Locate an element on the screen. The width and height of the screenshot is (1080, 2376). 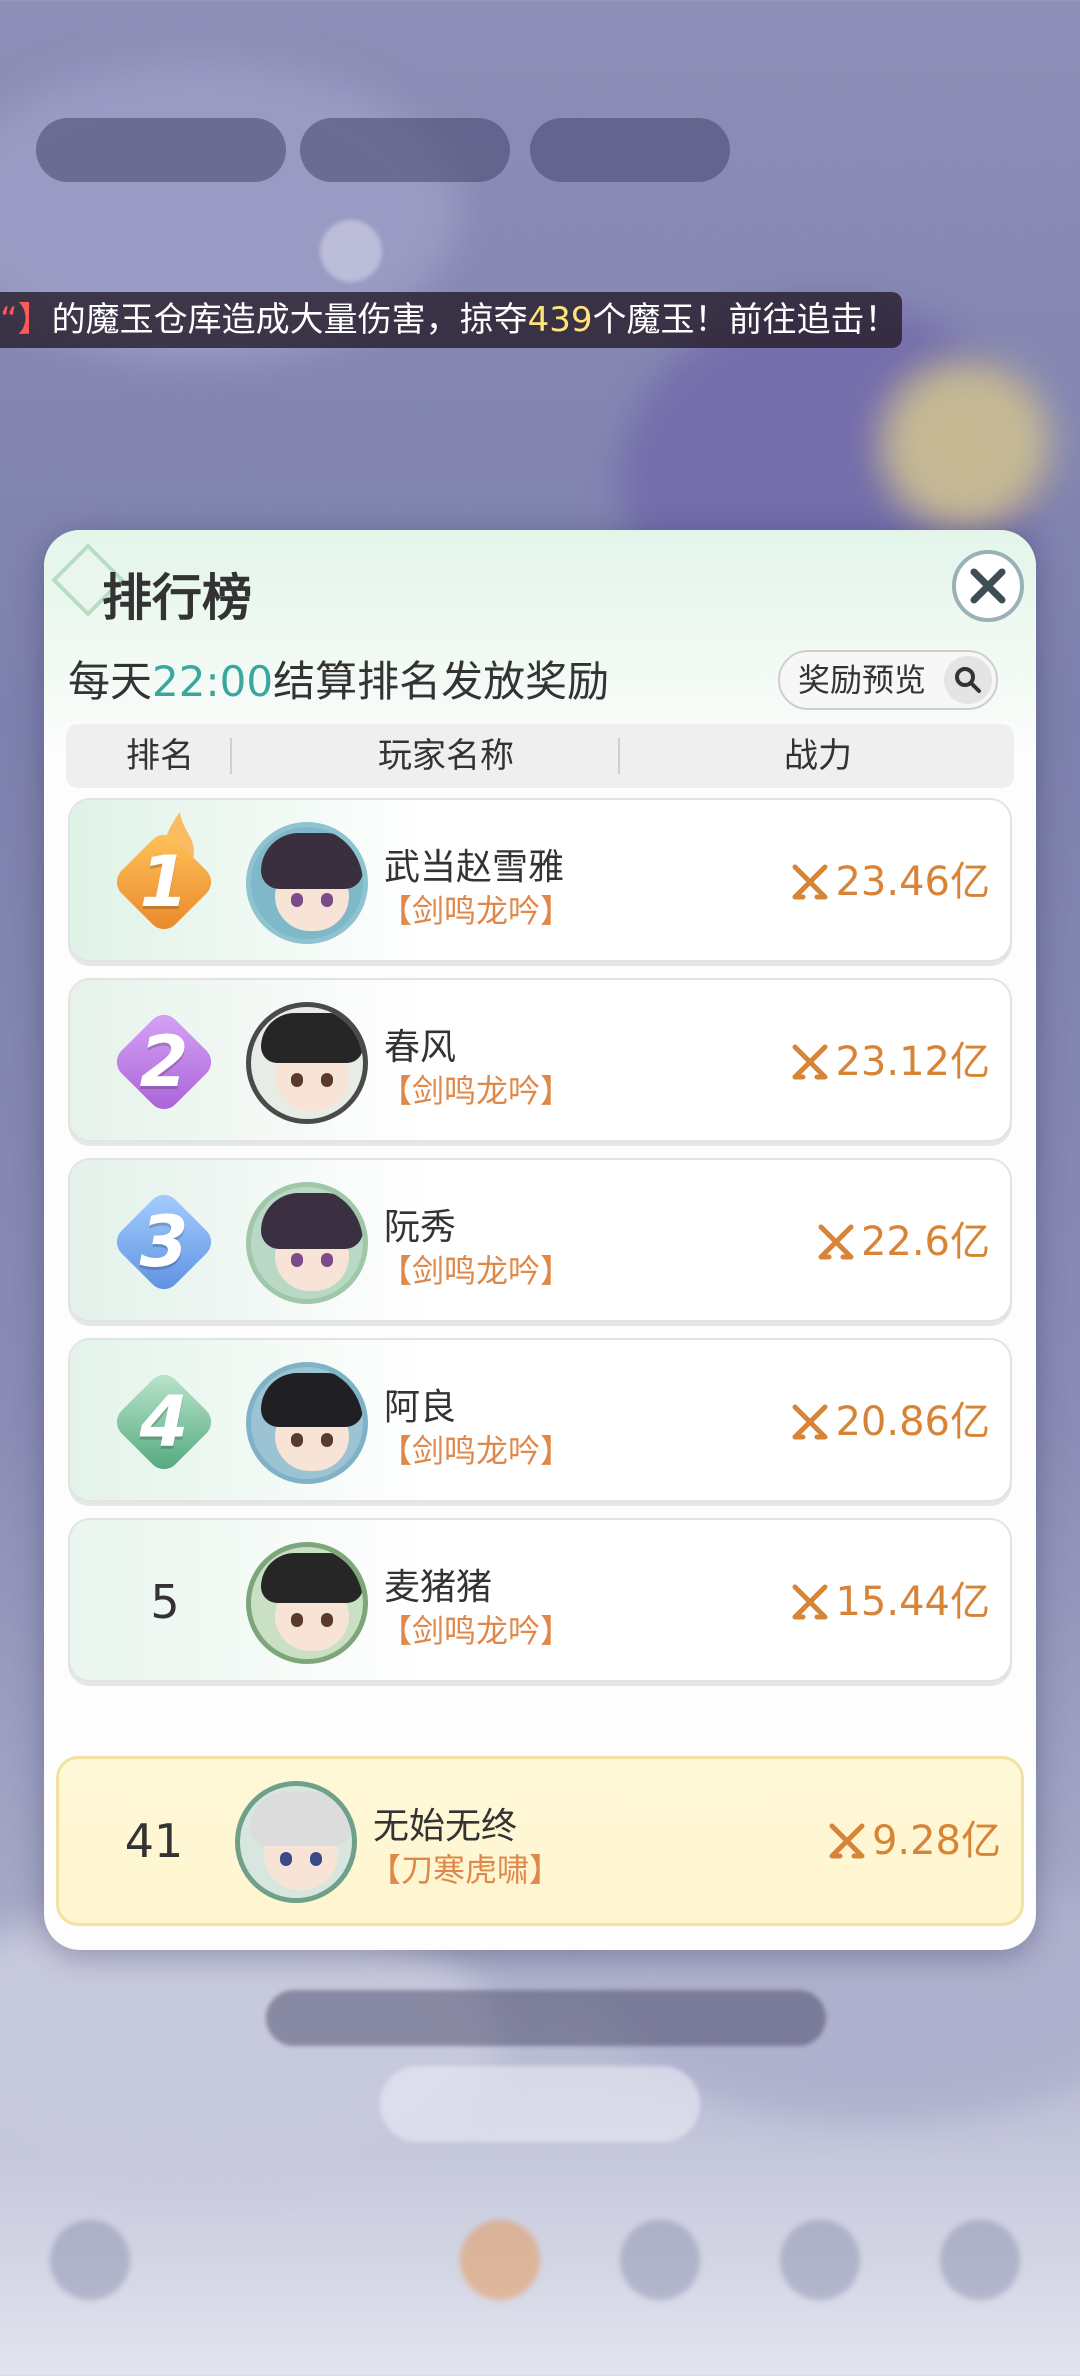
col-rank: 排名 is located at coordinates (160, 756).